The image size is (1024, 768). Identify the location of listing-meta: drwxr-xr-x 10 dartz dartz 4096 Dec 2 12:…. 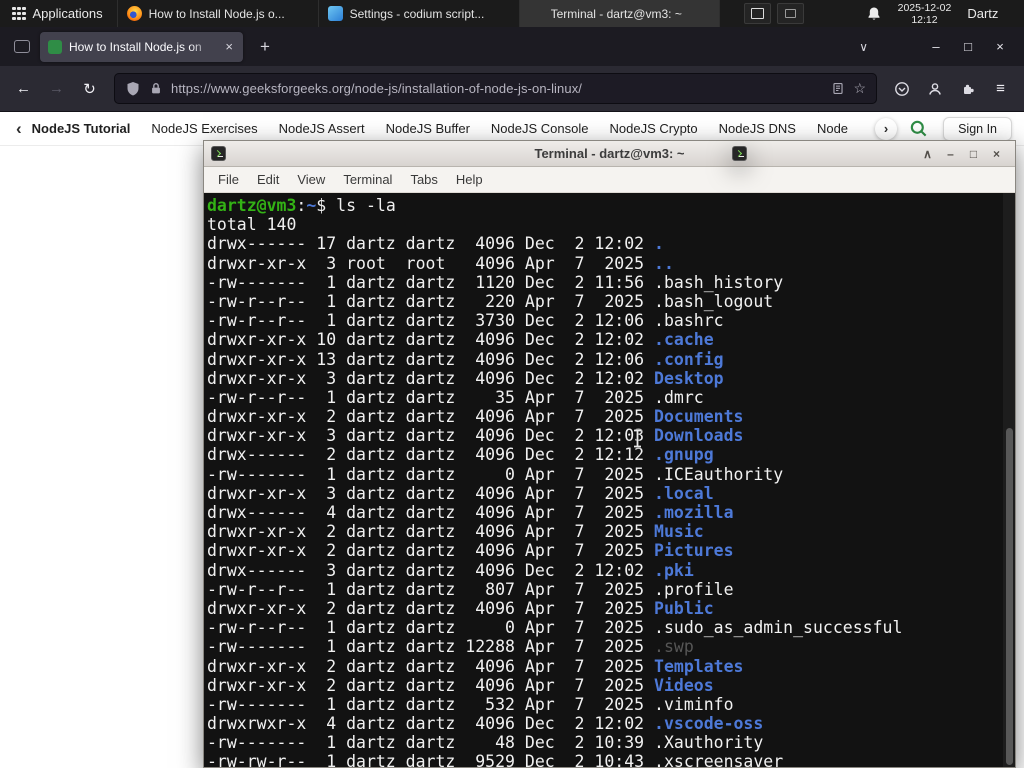
(431, 340).